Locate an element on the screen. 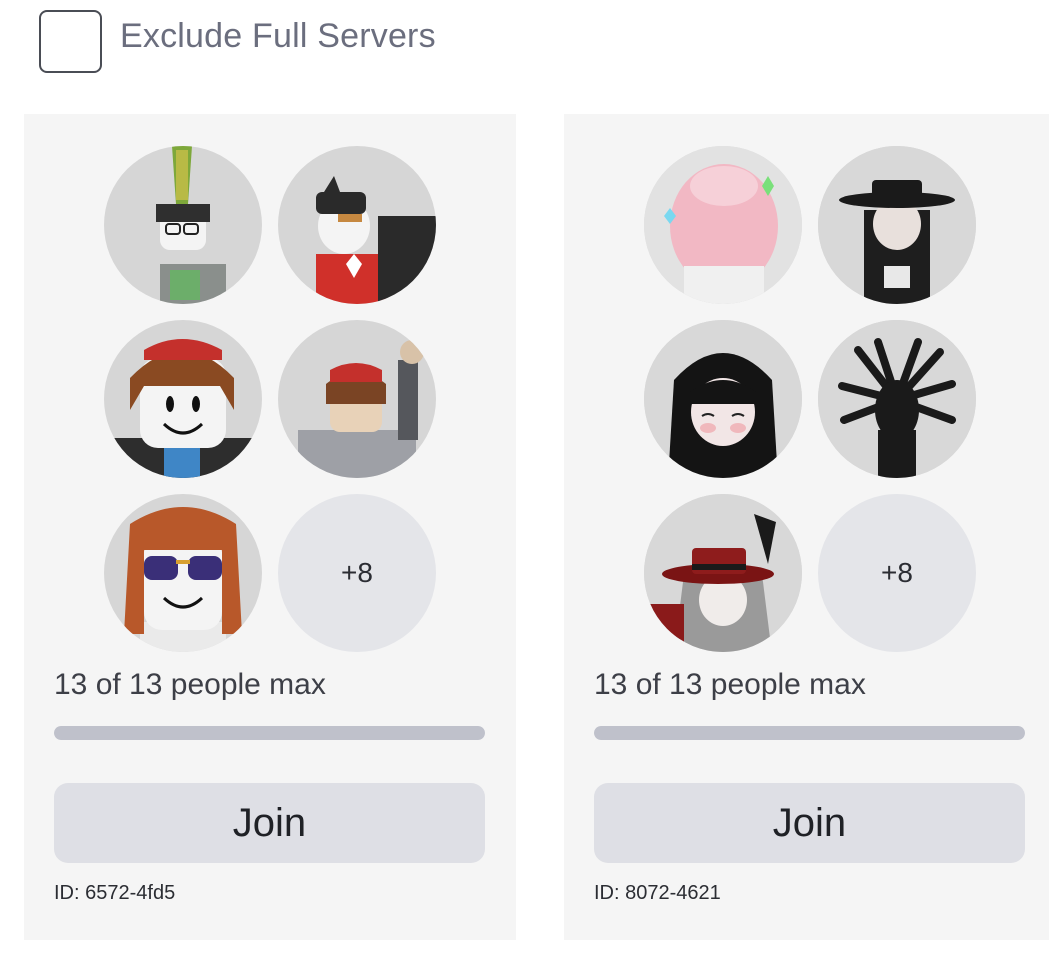 The image size is (1049, 956). exclude-full-servers-filter: Exclude Full Servers is located at coordinates (237, 41).